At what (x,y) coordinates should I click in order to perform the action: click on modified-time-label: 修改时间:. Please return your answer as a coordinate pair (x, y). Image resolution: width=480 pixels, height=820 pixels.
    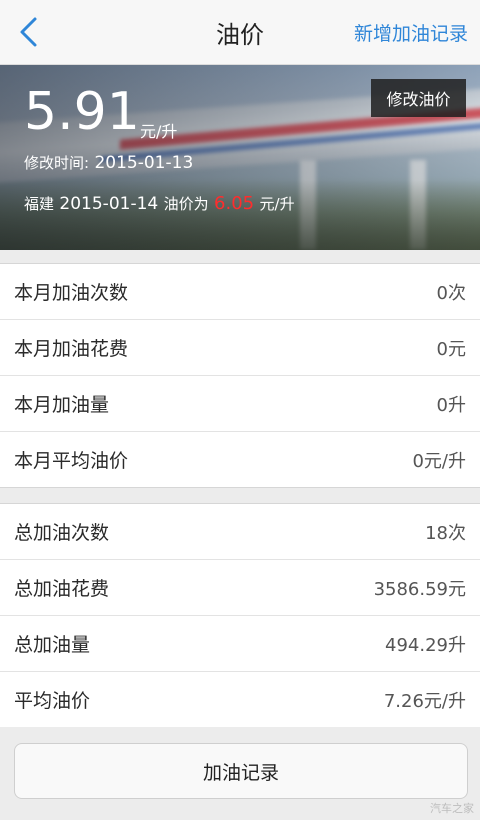
    Looking at the image, I should click on (57, 163).